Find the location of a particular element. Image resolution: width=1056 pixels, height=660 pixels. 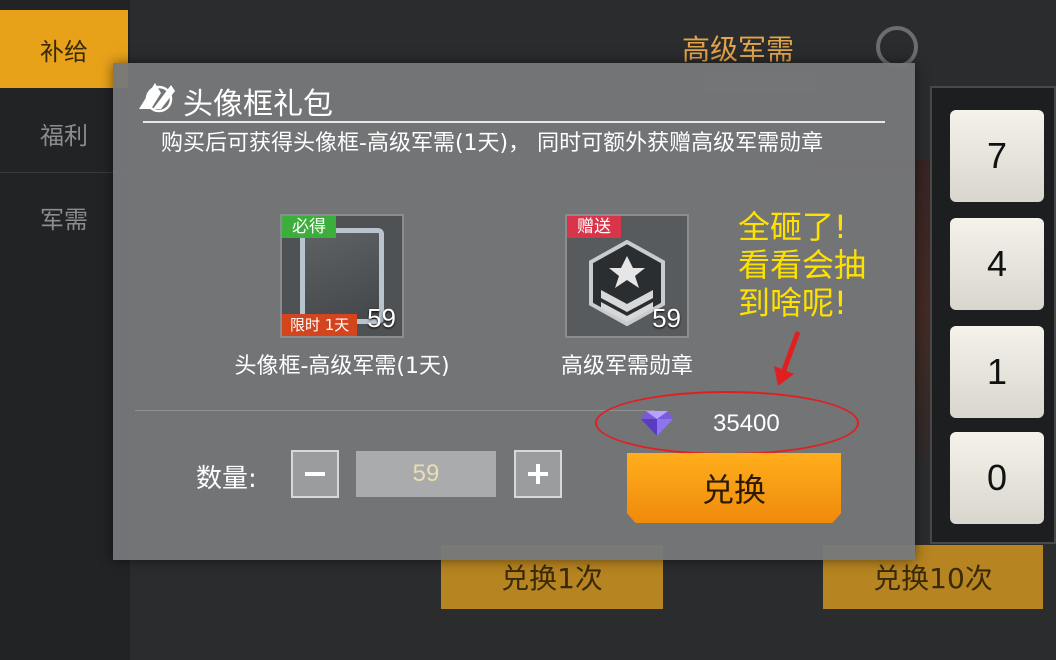

annotation-line-2: 看看会抽 is located at coordinates (802, 265).